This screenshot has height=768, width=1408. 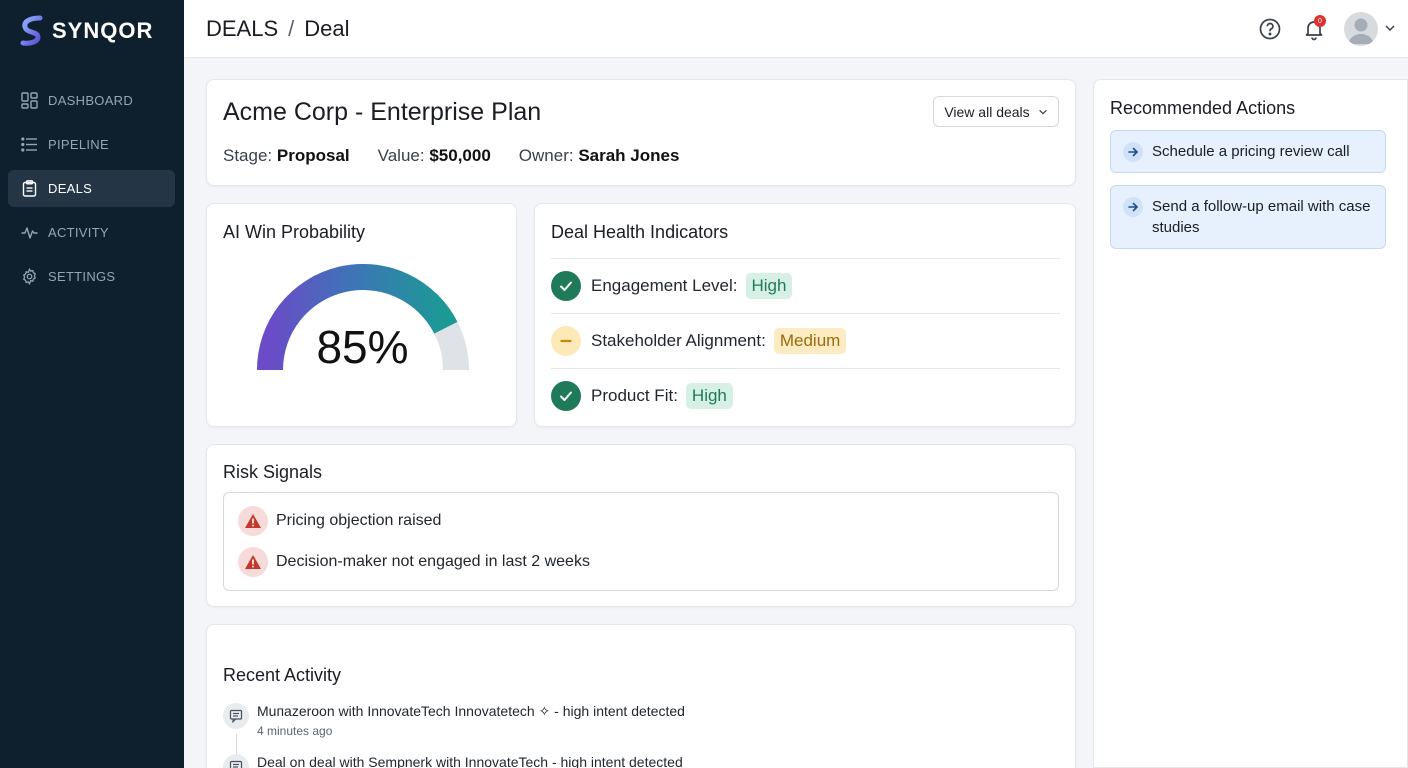 I want to click on clipboard-icon, so click(x=29, y=189).